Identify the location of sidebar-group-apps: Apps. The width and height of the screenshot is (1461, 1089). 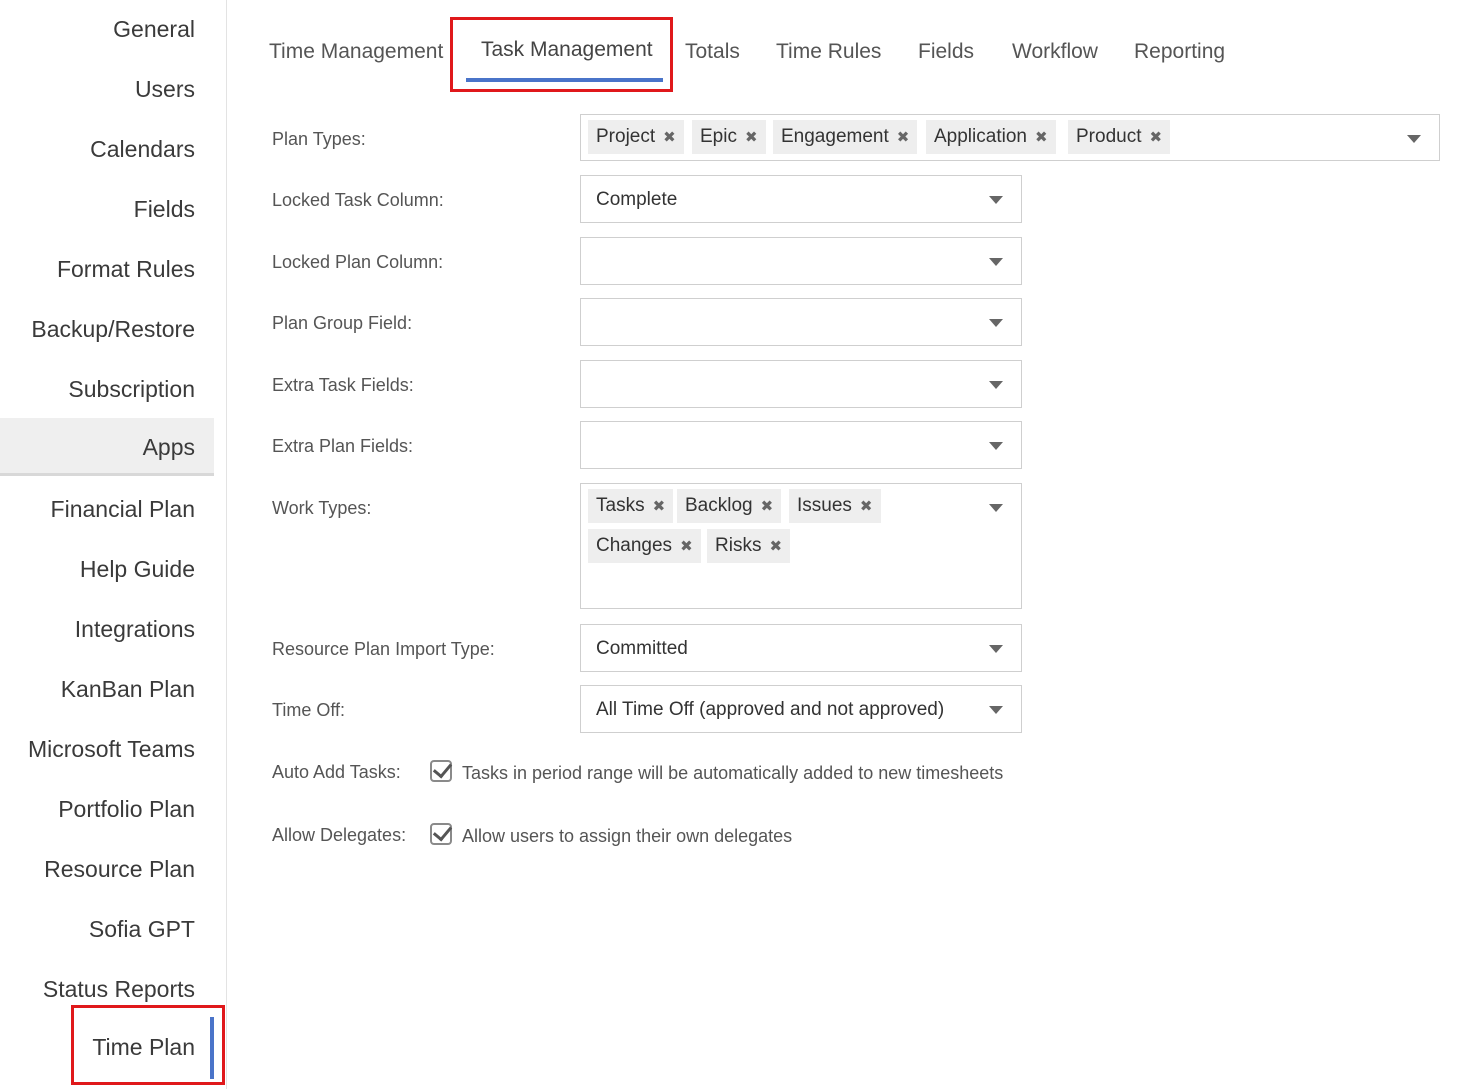
(107, 447).